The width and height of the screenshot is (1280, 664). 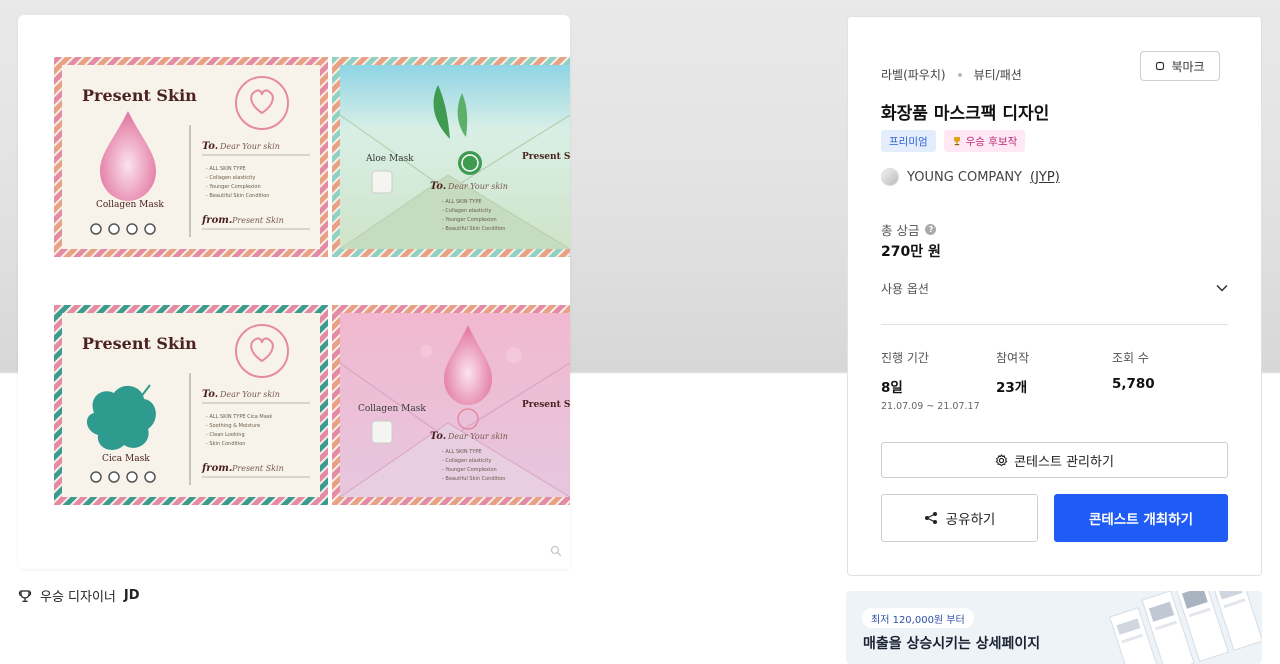 I want to click on bookmark-button: 북마크, so click(x=1180, y=66).